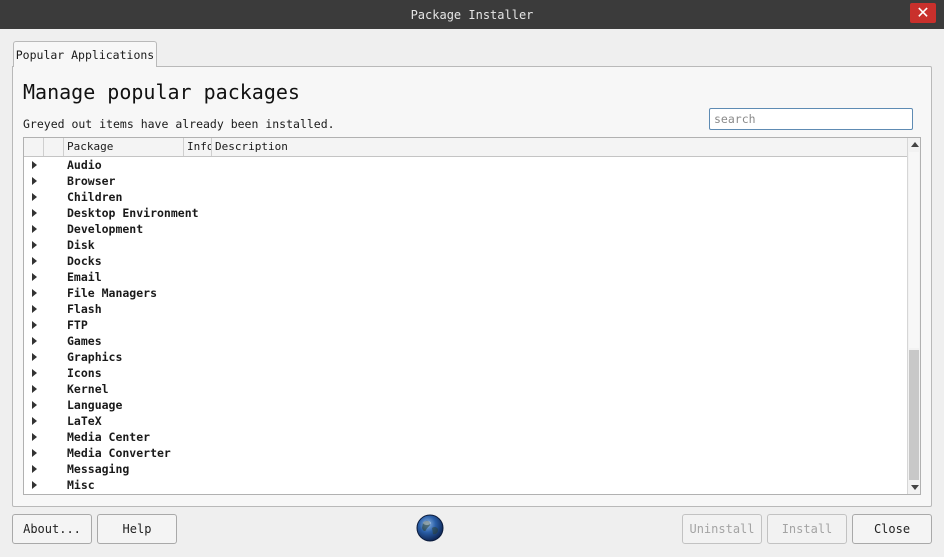  What do you see at coordinates (124, 147) in the screenshot?
I see `column-header-package: Package` at bounding box center [124, 147].